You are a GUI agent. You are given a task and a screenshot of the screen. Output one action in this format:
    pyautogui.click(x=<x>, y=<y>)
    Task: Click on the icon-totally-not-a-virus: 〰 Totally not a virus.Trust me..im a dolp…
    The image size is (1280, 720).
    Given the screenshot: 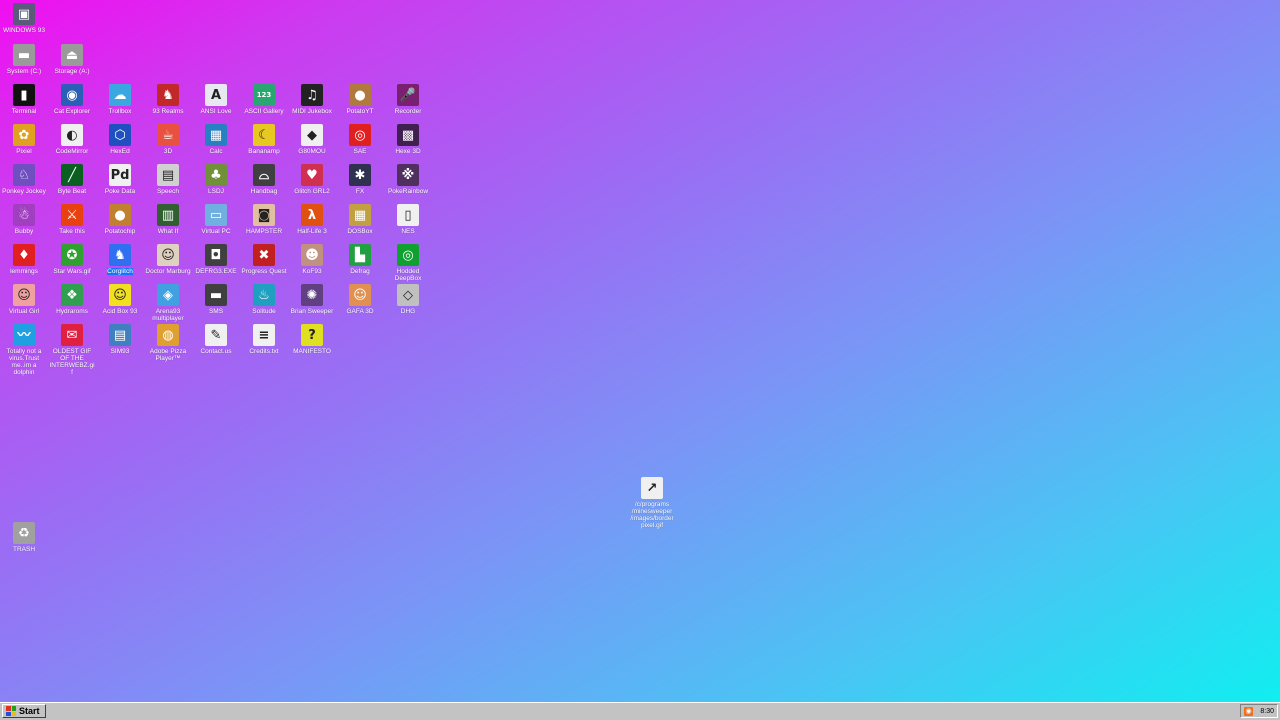 What is the action you would take?
    pyautogui.click(x=24, y=350)
    